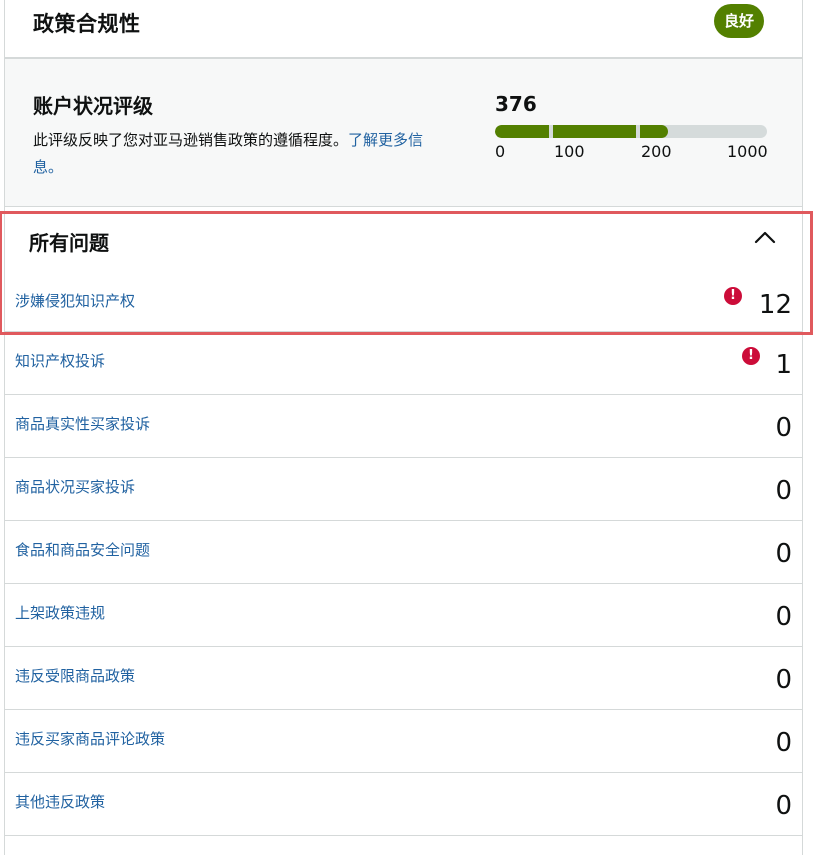  I want to click on rating-score: 376, so click(516, 104).